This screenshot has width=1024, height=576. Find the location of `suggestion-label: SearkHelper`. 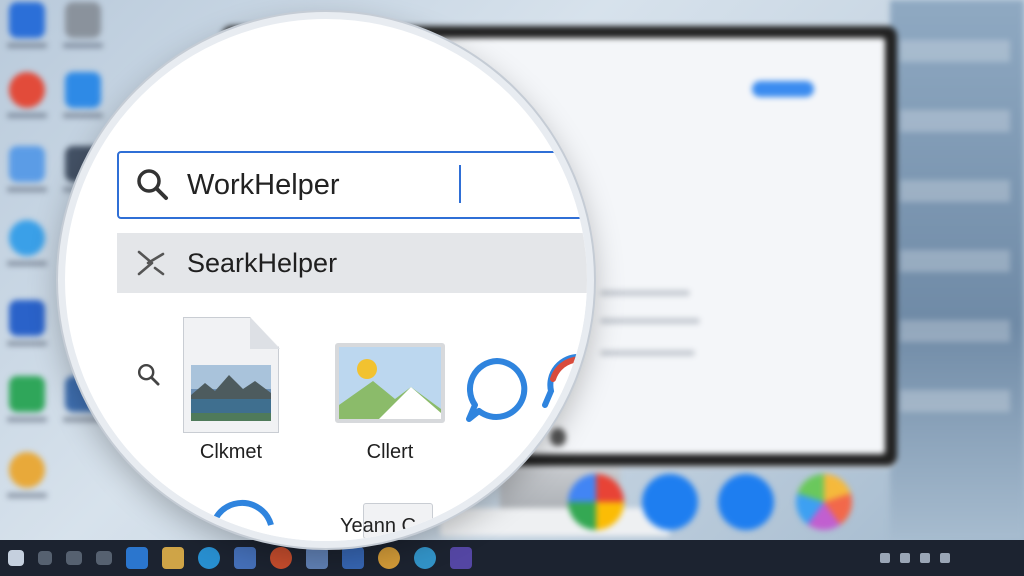

suggestion-label: SearkHelper is located at coordinates (262, 262).